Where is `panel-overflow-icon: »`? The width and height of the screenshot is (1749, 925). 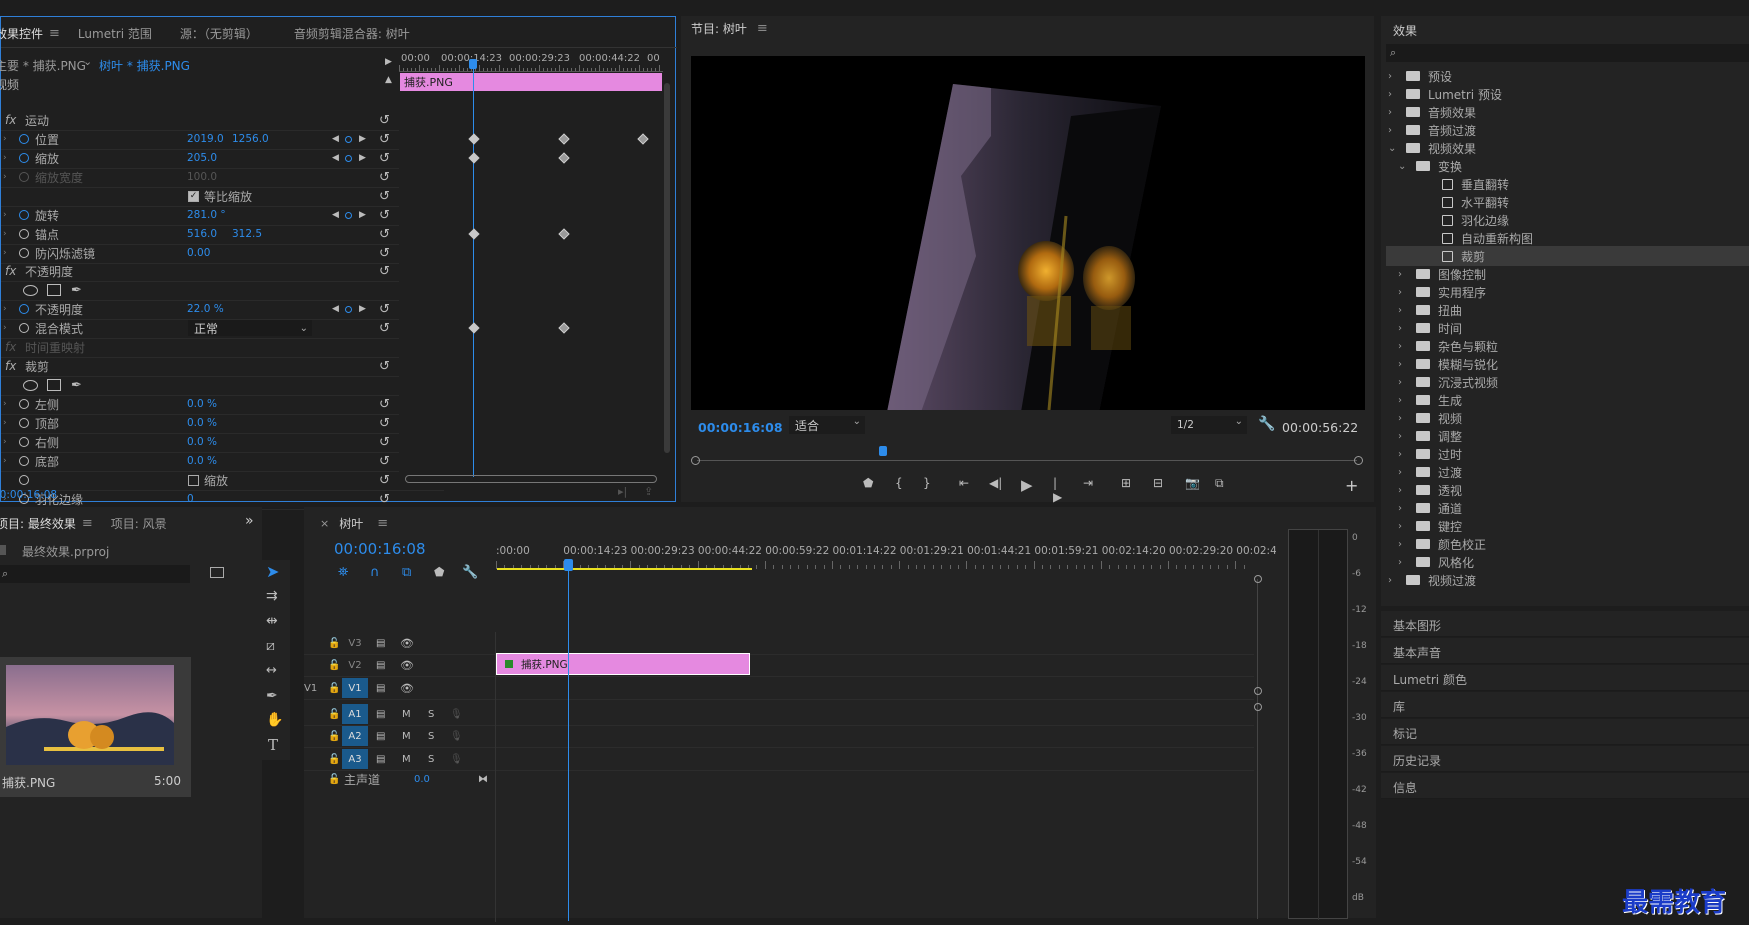
panel-overflow-icon: » is located at coordinates (249, 521).